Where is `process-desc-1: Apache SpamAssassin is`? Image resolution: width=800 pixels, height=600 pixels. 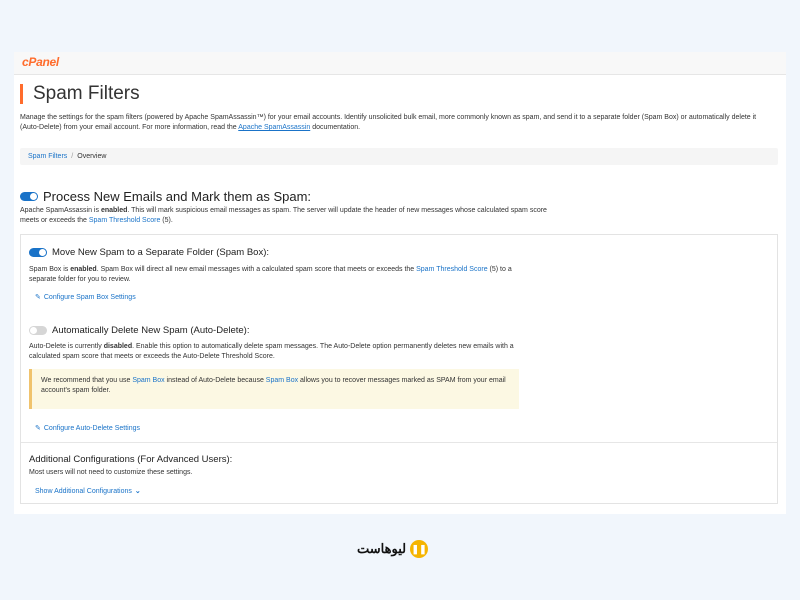 process-desc-1: Apache SpamAssassin is is located at coordinates (60, 210).